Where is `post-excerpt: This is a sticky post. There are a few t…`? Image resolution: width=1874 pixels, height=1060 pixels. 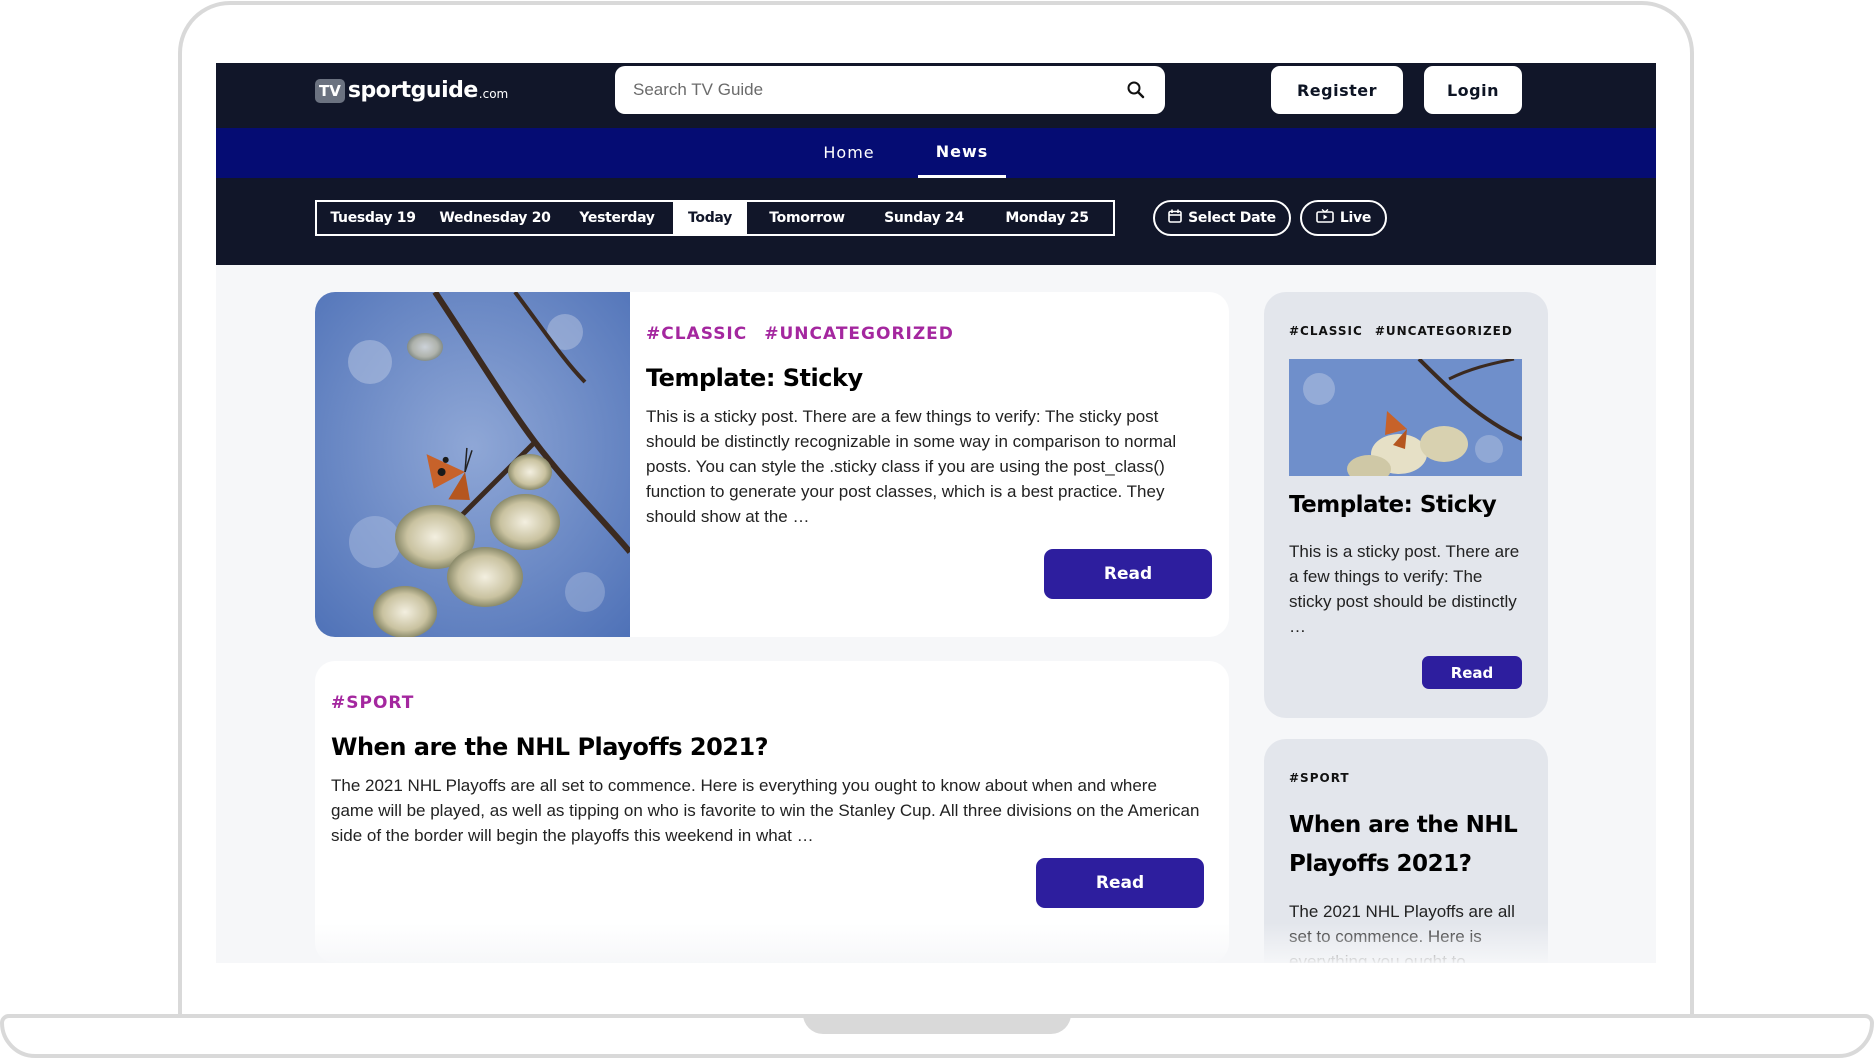
post-excerpt: This is a sticky post. There are a few t… is located at coordinates (911, 466).